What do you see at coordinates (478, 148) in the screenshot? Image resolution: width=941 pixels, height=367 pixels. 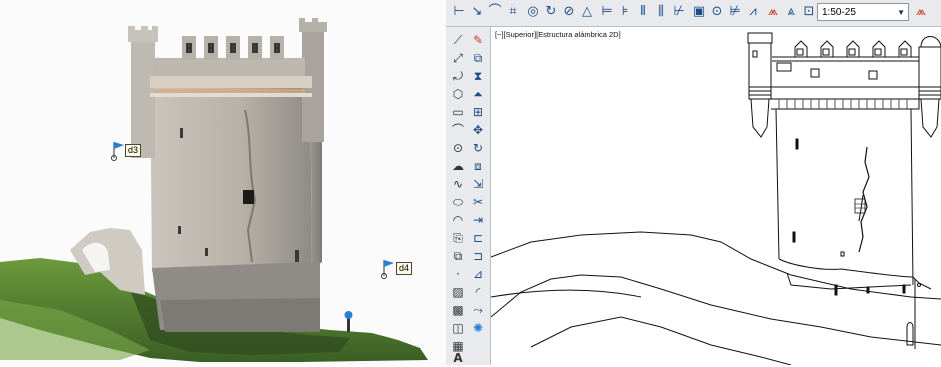 I see `rotate-icon: ↻` at bounding box center [478, 148].